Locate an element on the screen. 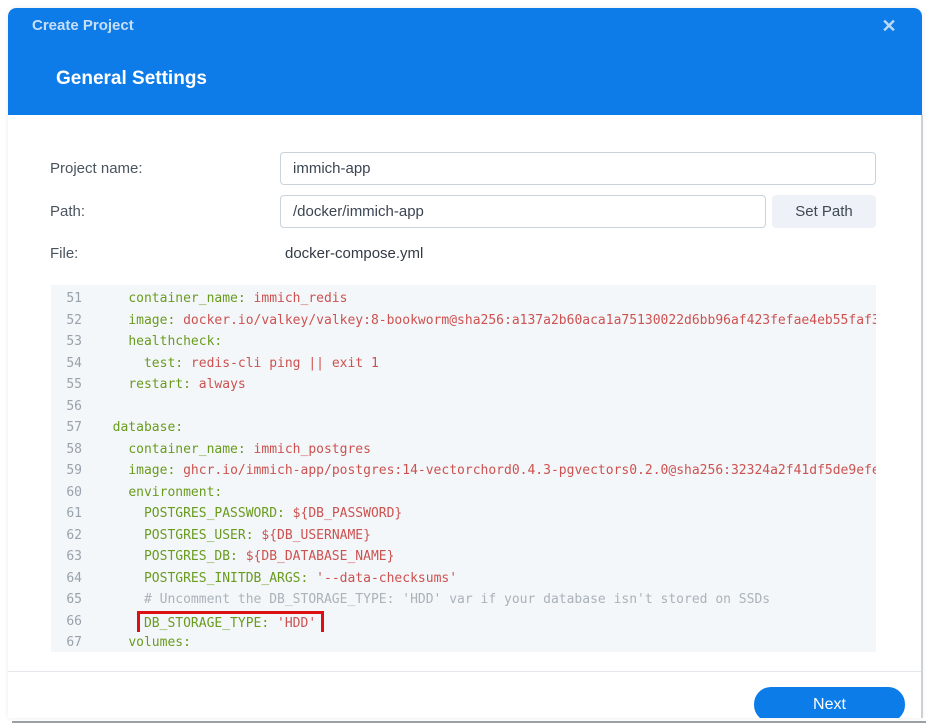 This screenshot has height=726, width=926. line-number: 64 is located at coordinates (74, 578).